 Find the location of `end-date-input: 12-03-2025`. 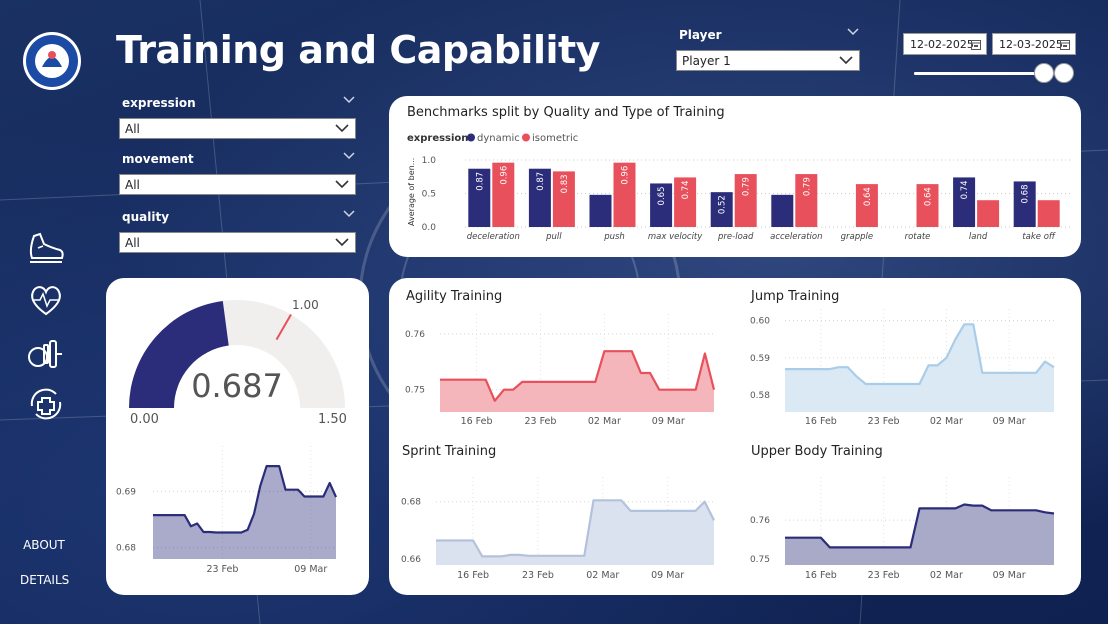

end-date-input: 12-03-2025 is located at coordinates (1034, 44).